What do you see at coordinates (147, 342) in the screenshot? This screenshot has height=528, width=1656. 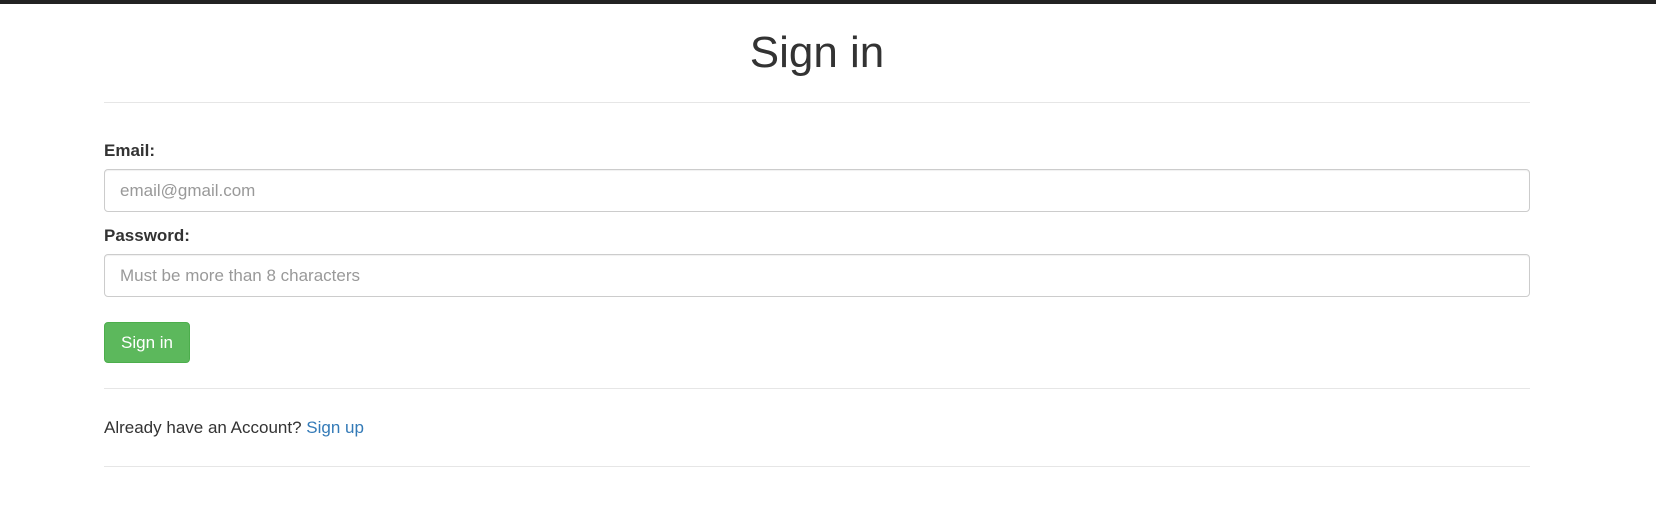 I see `sign-in-button: Sign in` at bounding box center [147, 342].